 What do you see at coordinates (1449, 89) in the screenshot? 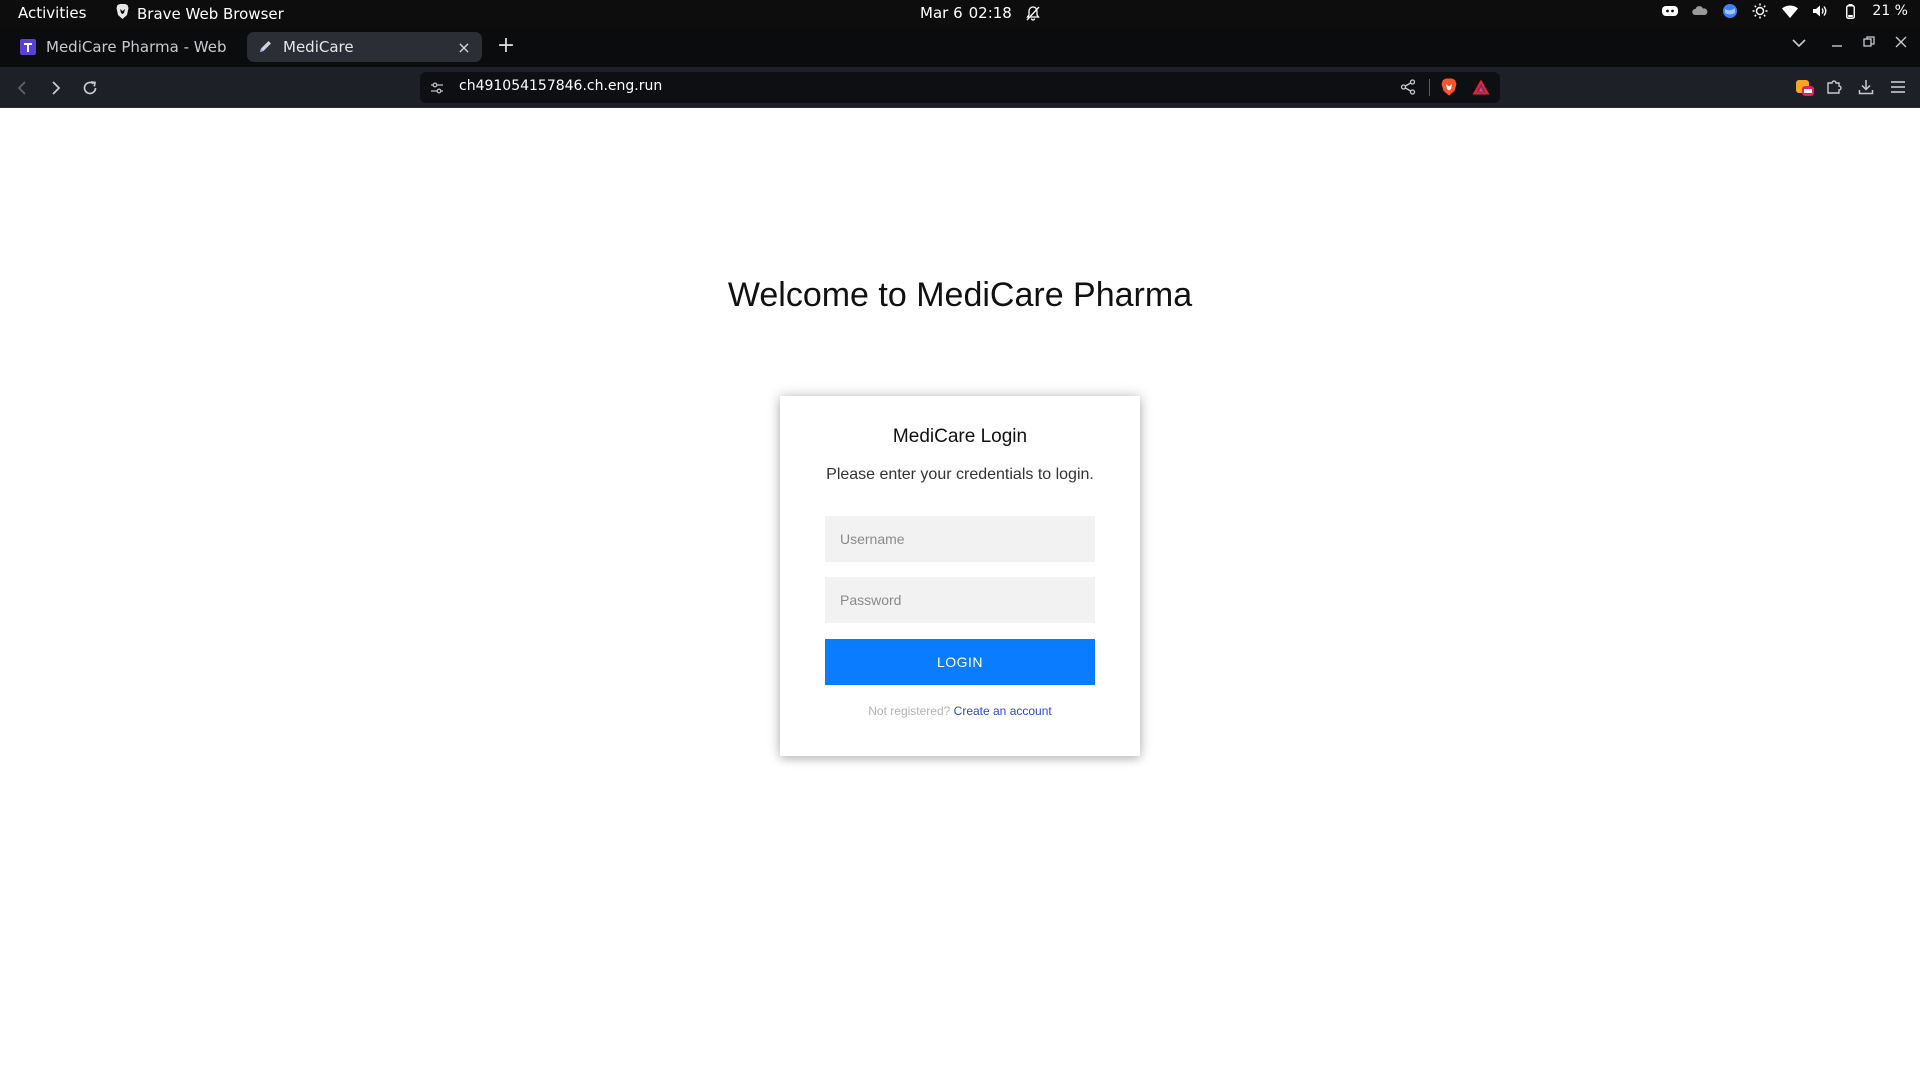
I see `brave-shields-icon` at bounding box center [1449, 89].